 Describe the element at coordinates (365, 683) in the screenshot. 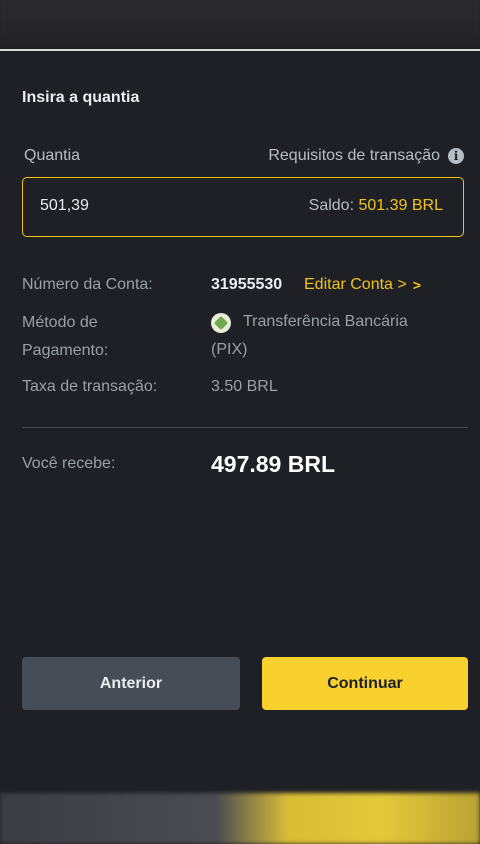

I see `continue-button: Continuar` at that location.